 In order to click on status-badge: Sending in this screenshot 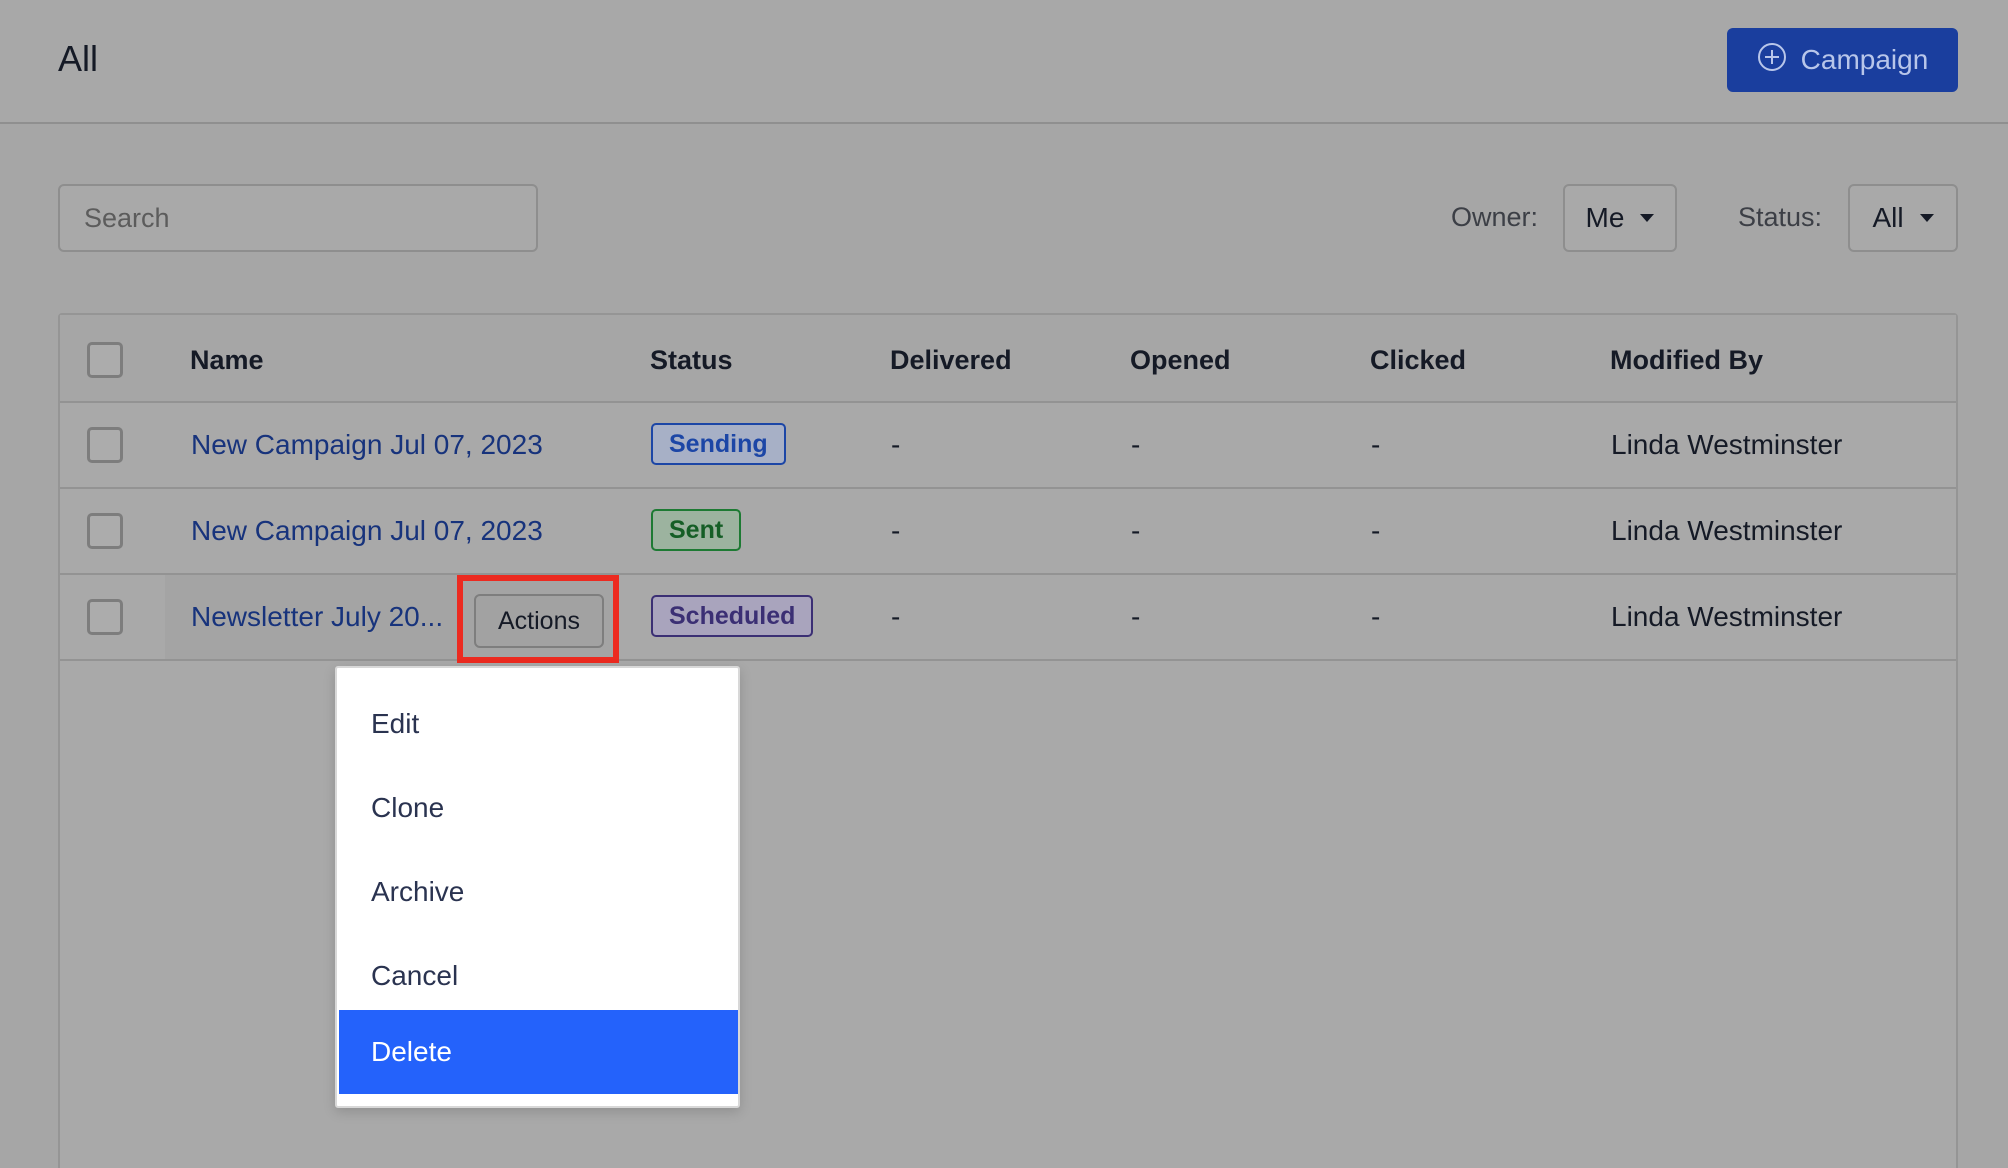, I will do `click(718, 444)`.